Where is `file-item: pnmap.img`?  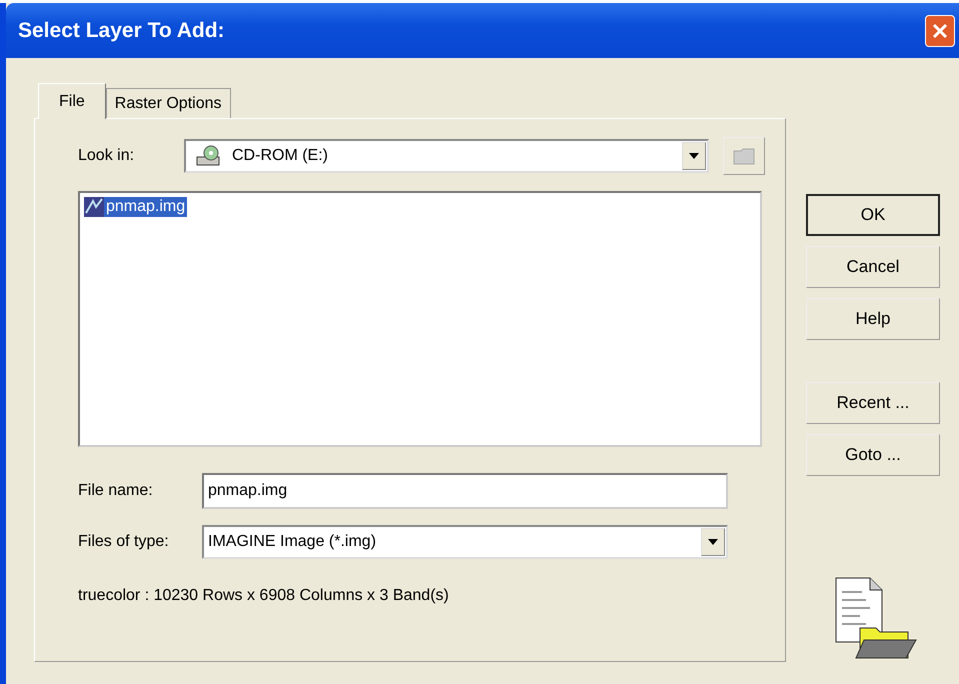 file-item: pnmap.img is located at coordinates (146, 207).